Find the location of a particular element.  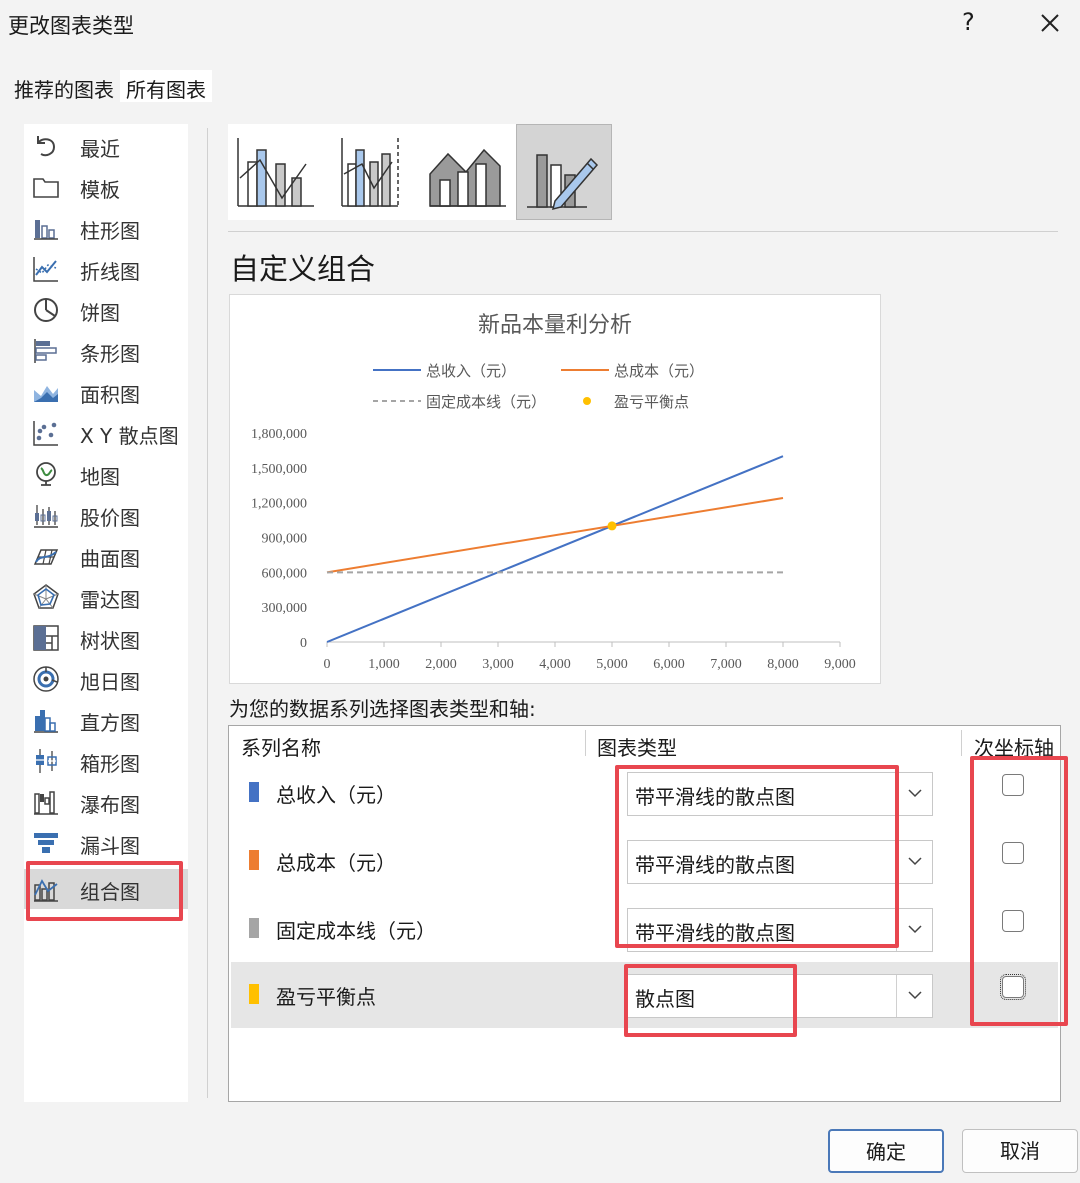

y-tick-label: 300,000 is located at coordinates (285, 608).